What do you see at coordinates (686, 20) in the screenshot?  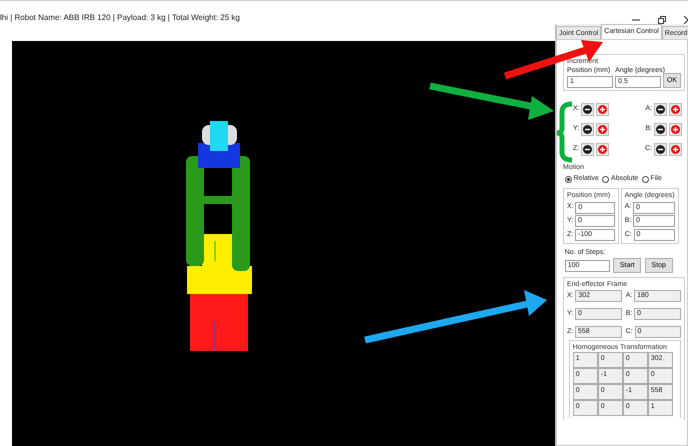 I see `close-icon` at bounding box center [686, 20].